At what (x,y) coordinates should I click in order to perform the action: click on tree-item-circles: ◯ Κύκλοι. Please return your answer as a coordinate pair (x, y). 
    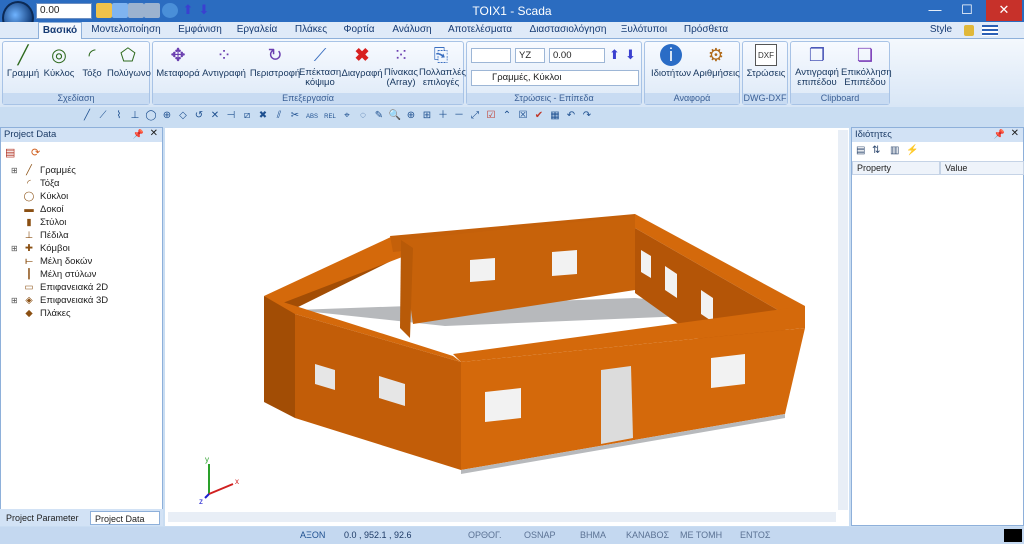
    Looking at the image, I should click on (40, 196).